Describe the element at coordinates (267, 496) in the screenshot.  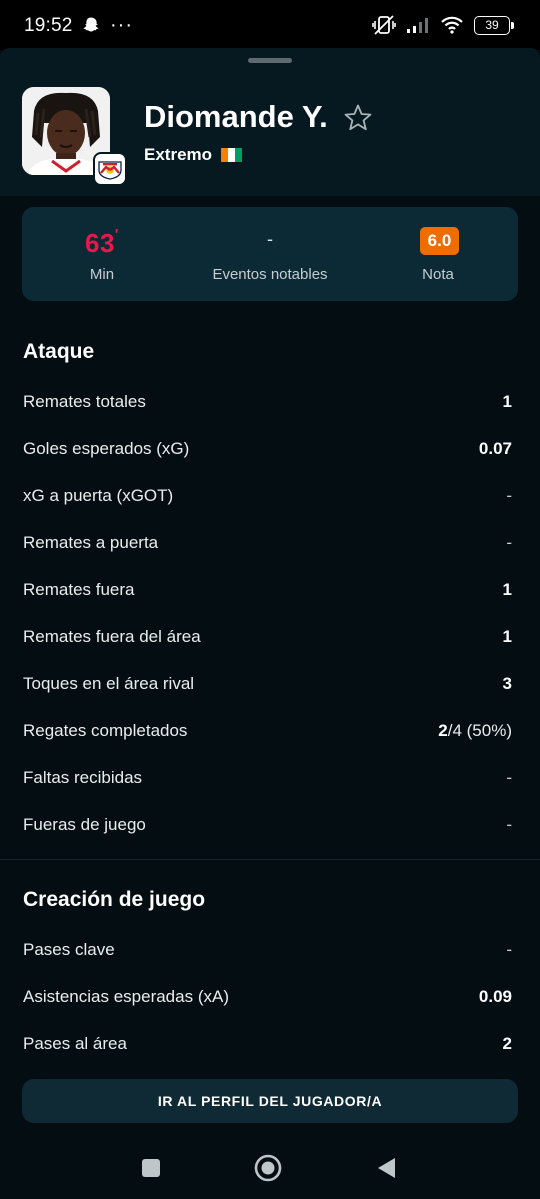
I see `stat-row: xG a puerta (xGOT) -` at that location.